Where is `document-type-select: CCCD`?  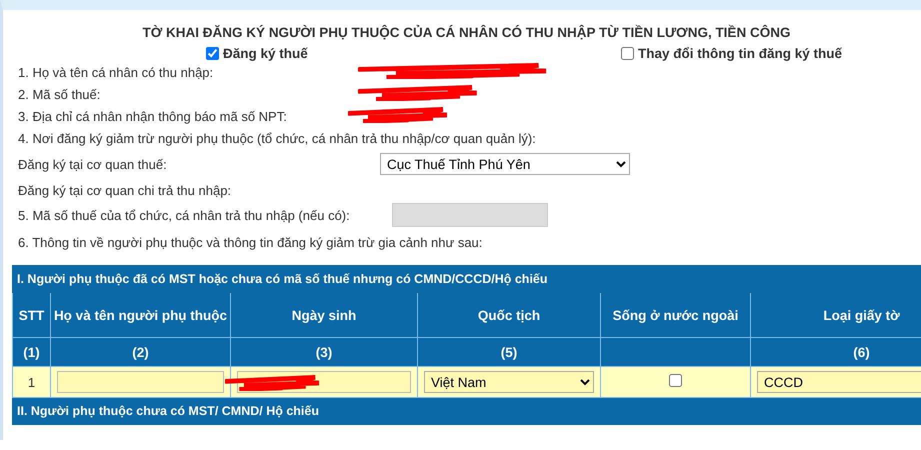 document-type-select: CCCD is located at coordinates (839, 382).